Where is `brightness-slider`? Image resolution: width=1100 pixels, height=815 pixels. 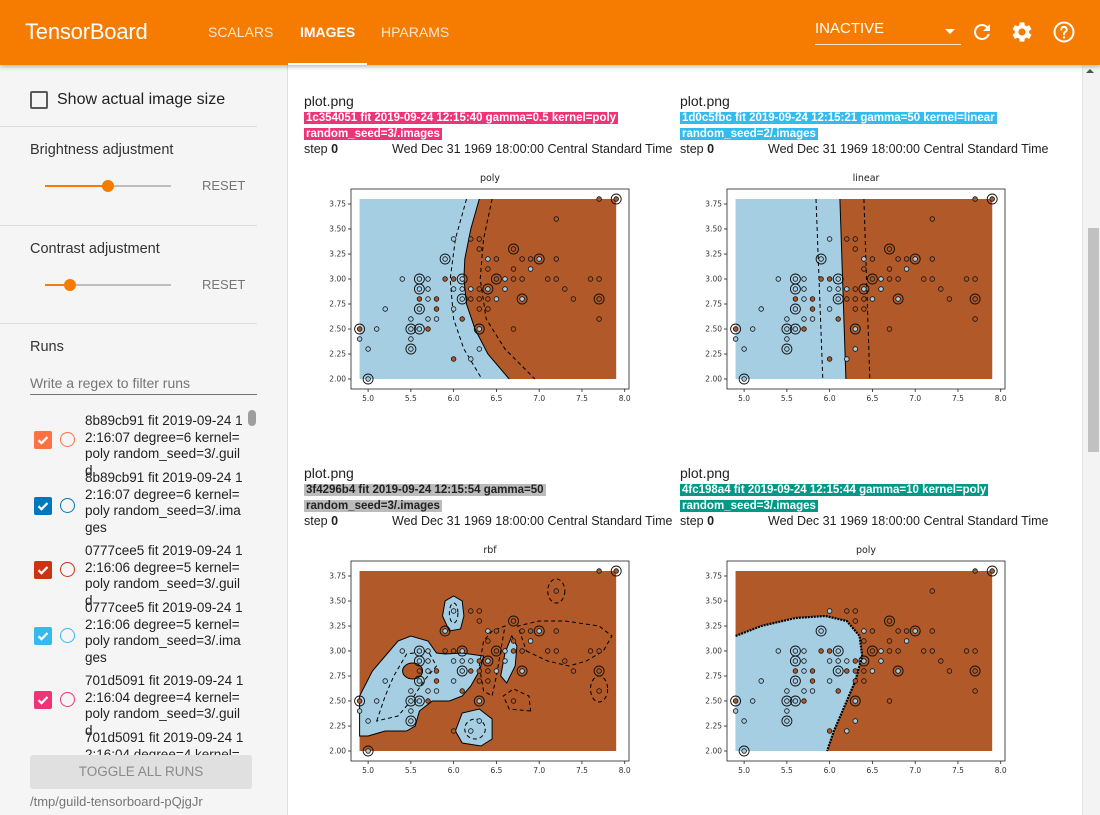 brightness-slider is located at coordinates (108, 186).